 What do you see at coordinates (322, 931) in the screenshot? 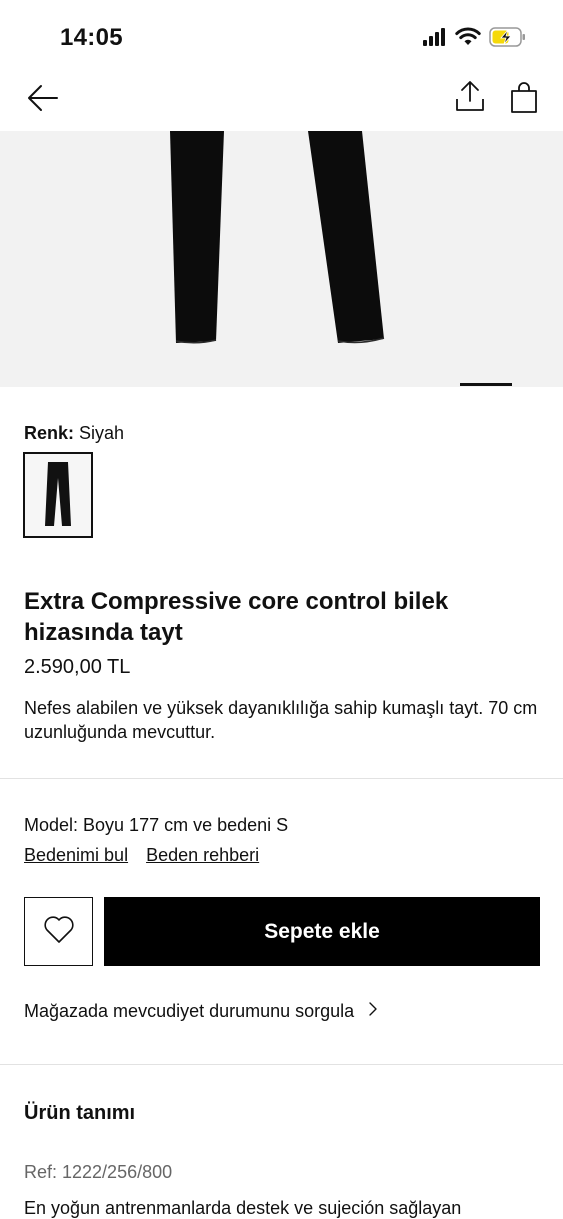
I see `add-to-cart-button: Sepete ekle` at bounding box center [322, 931].